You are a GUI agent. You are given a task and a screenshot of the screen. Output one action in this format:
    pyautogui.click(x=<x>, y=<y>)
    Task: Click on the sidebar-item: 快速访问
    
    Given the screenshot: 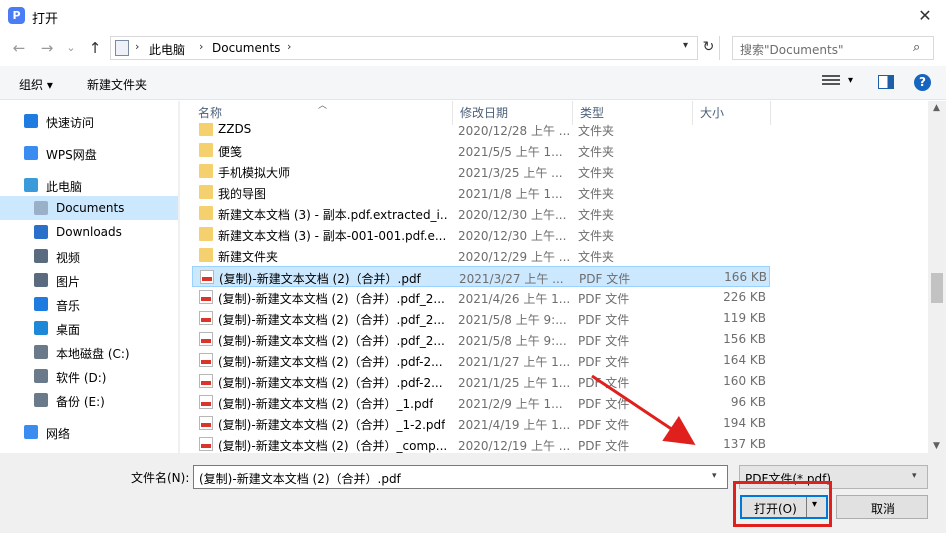 What is the action you would take?
    pyautogui.click(x=89, y=121)
    